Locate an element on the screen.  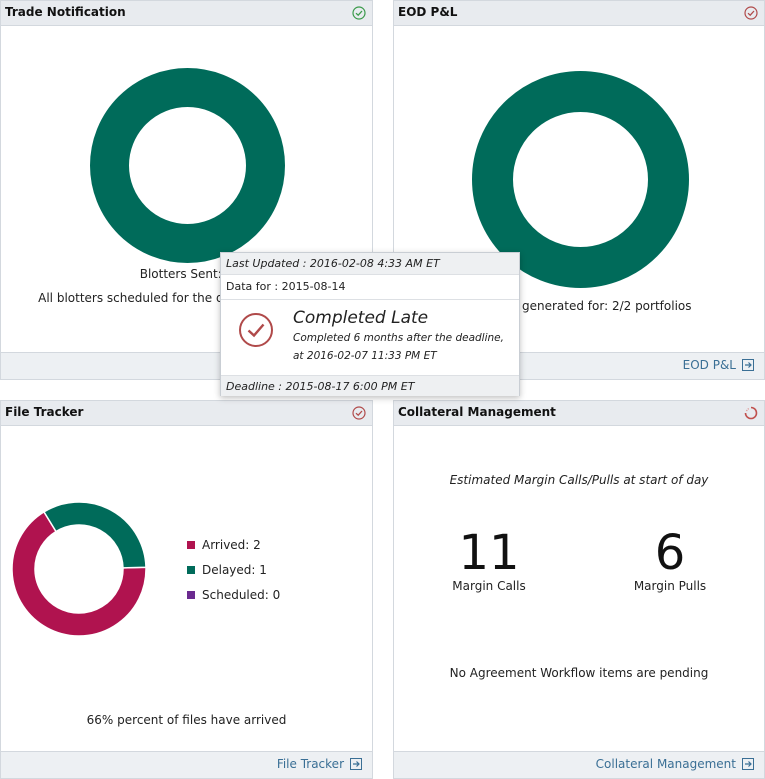
eod-generated-text: generated for: 2/2 portfolios is located at coordinates (607, 306).